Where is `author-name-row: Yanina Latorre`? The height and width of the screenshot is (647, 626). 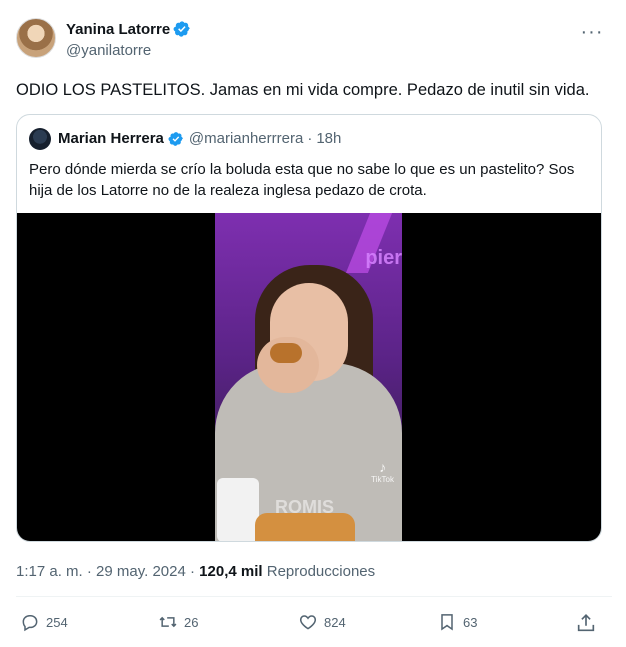
author-name-row: Yanina Latorre is located at coordinates (128, 29).